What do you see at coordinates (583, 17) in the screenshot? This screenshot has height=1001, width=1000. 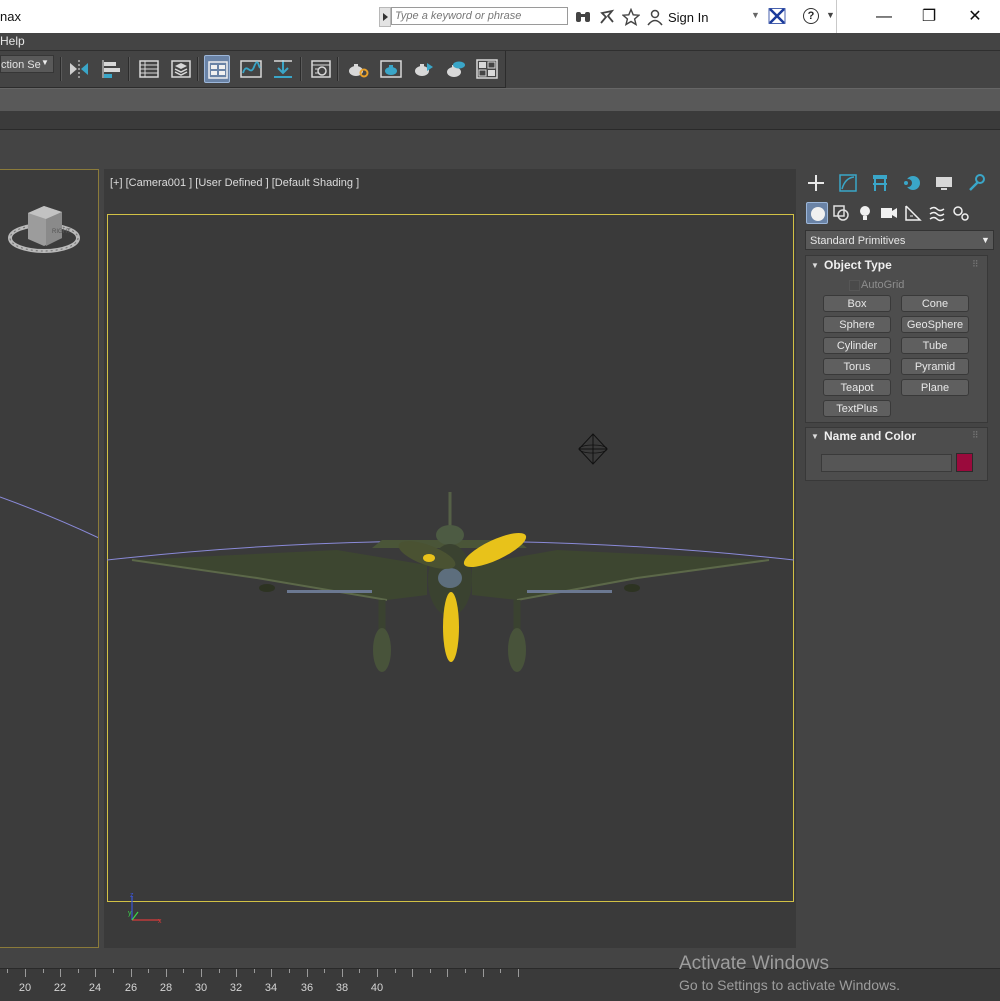 I see `binoculars-icon` at bounding box center [583, 17].